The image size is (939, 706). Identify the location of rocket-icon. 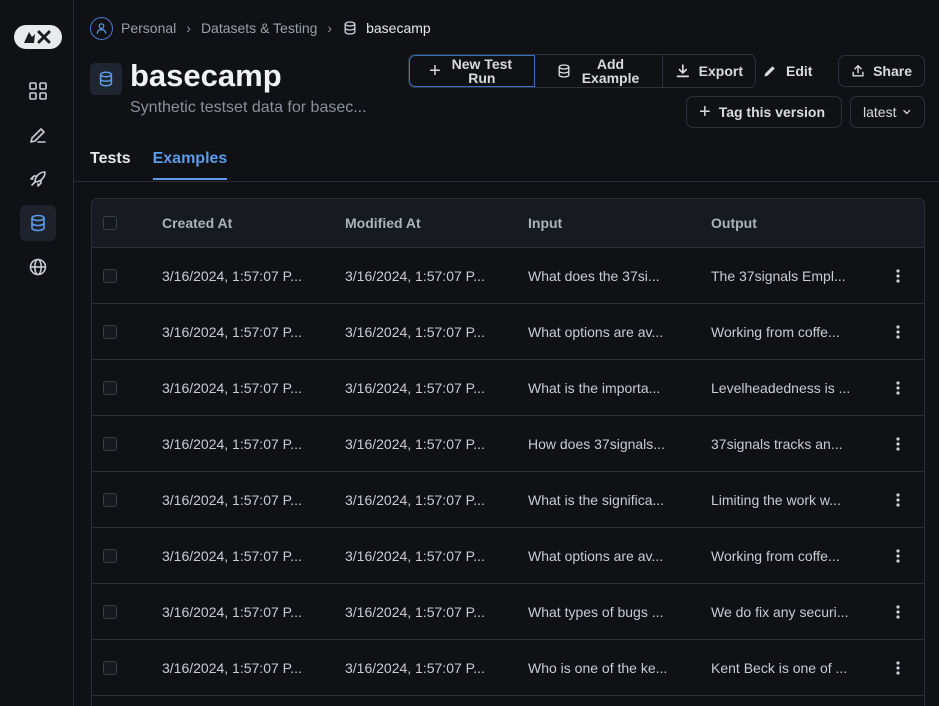
(38, 179).